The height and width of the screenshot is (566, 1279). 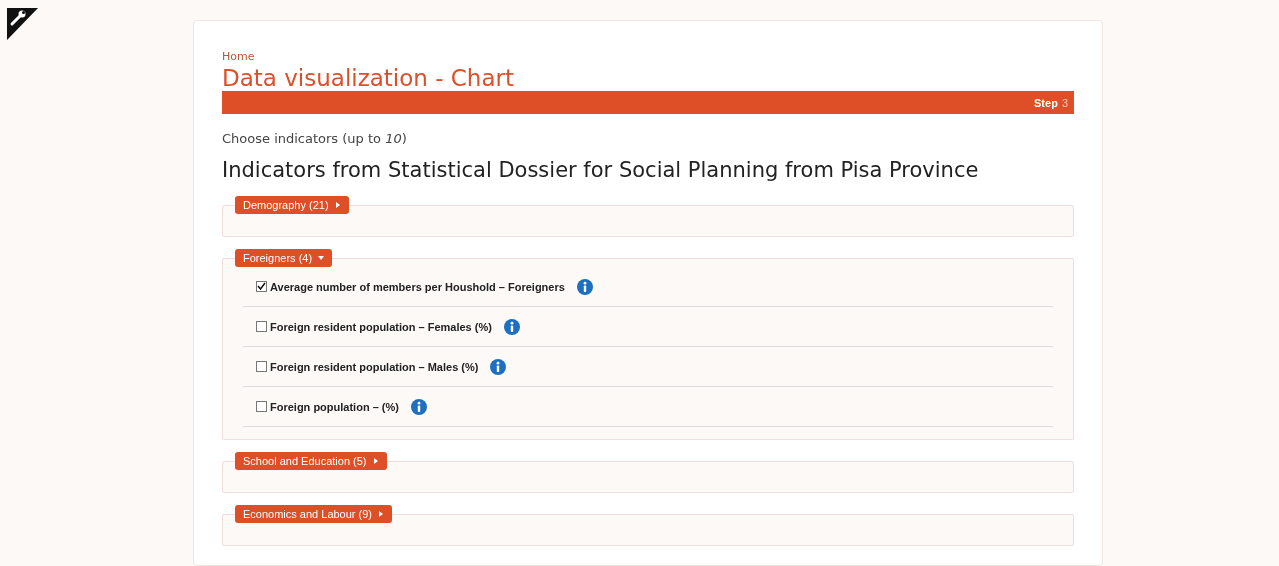 What do you see at coordinates (601, 170) in the screenshot?
I see `section-heading: Indicators from Statistical Dossier for Social Planning from Pisa Province` at bounding box center [601, 170].